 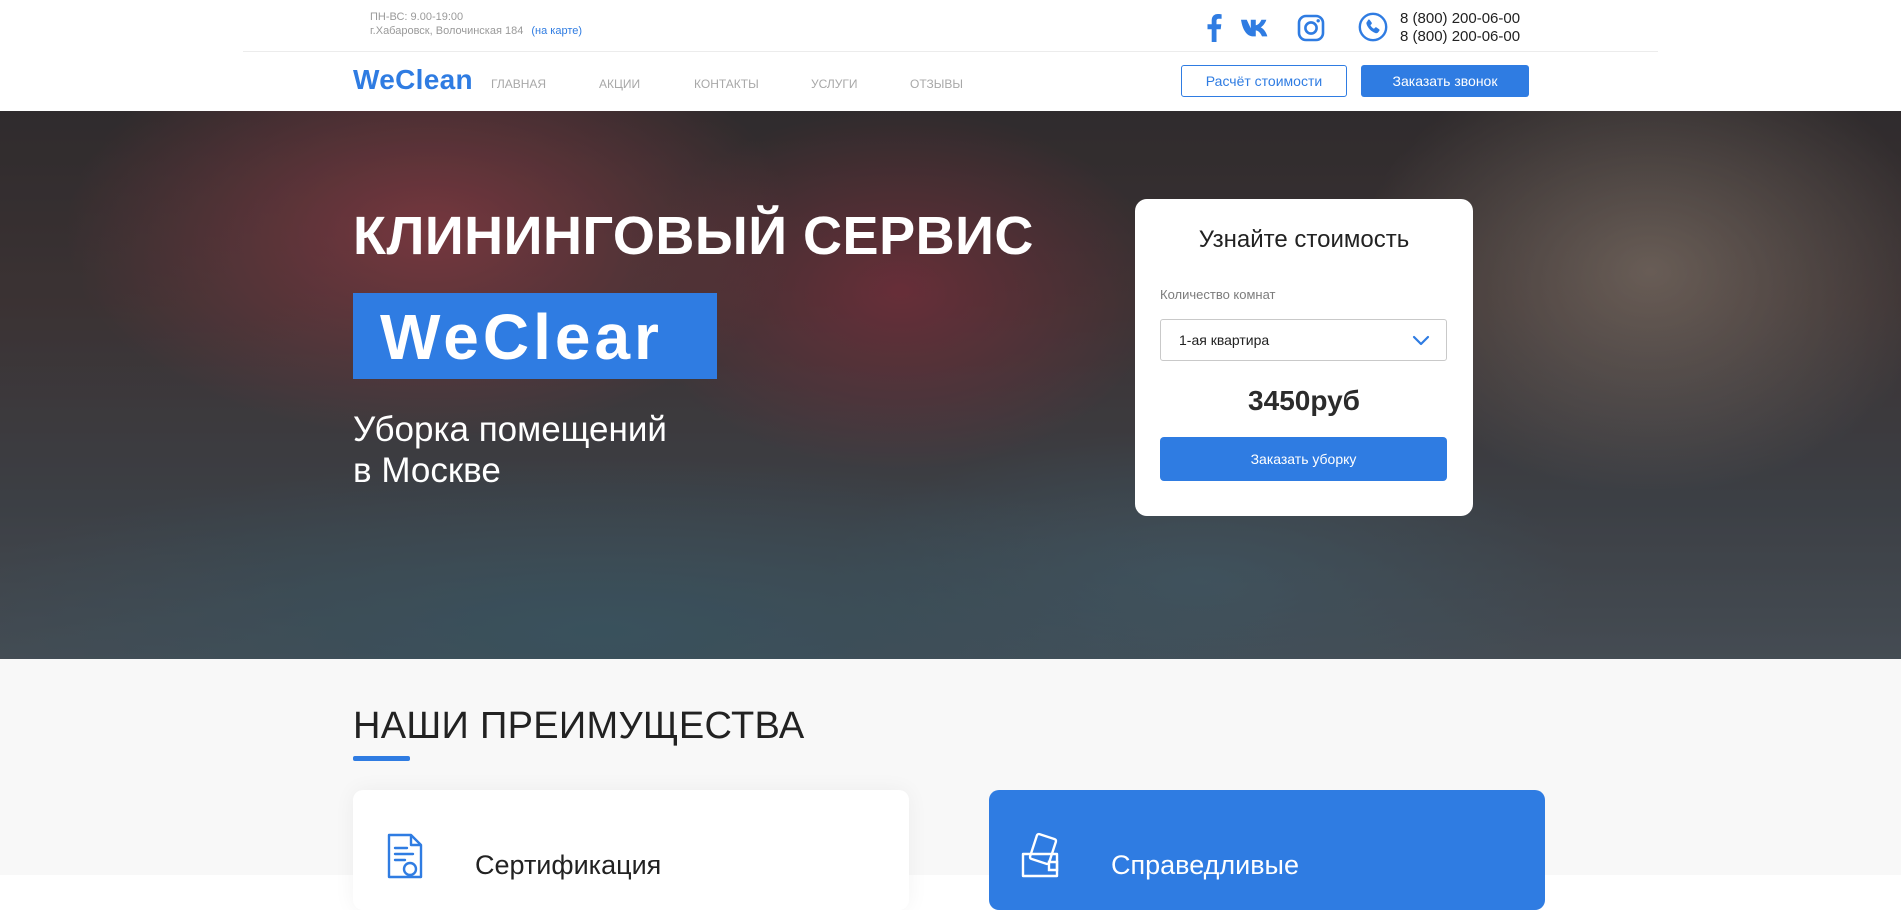 I want to click on work-hours: ПН-ВС: 9.00-19:00, so click(x=417, y=17).